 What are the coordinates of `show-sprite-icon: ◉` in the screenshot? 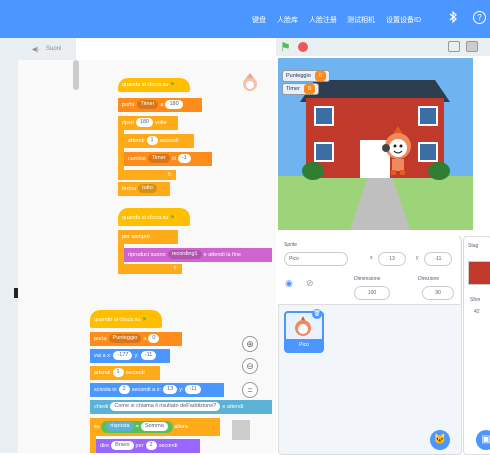 It's located at (289, 283).